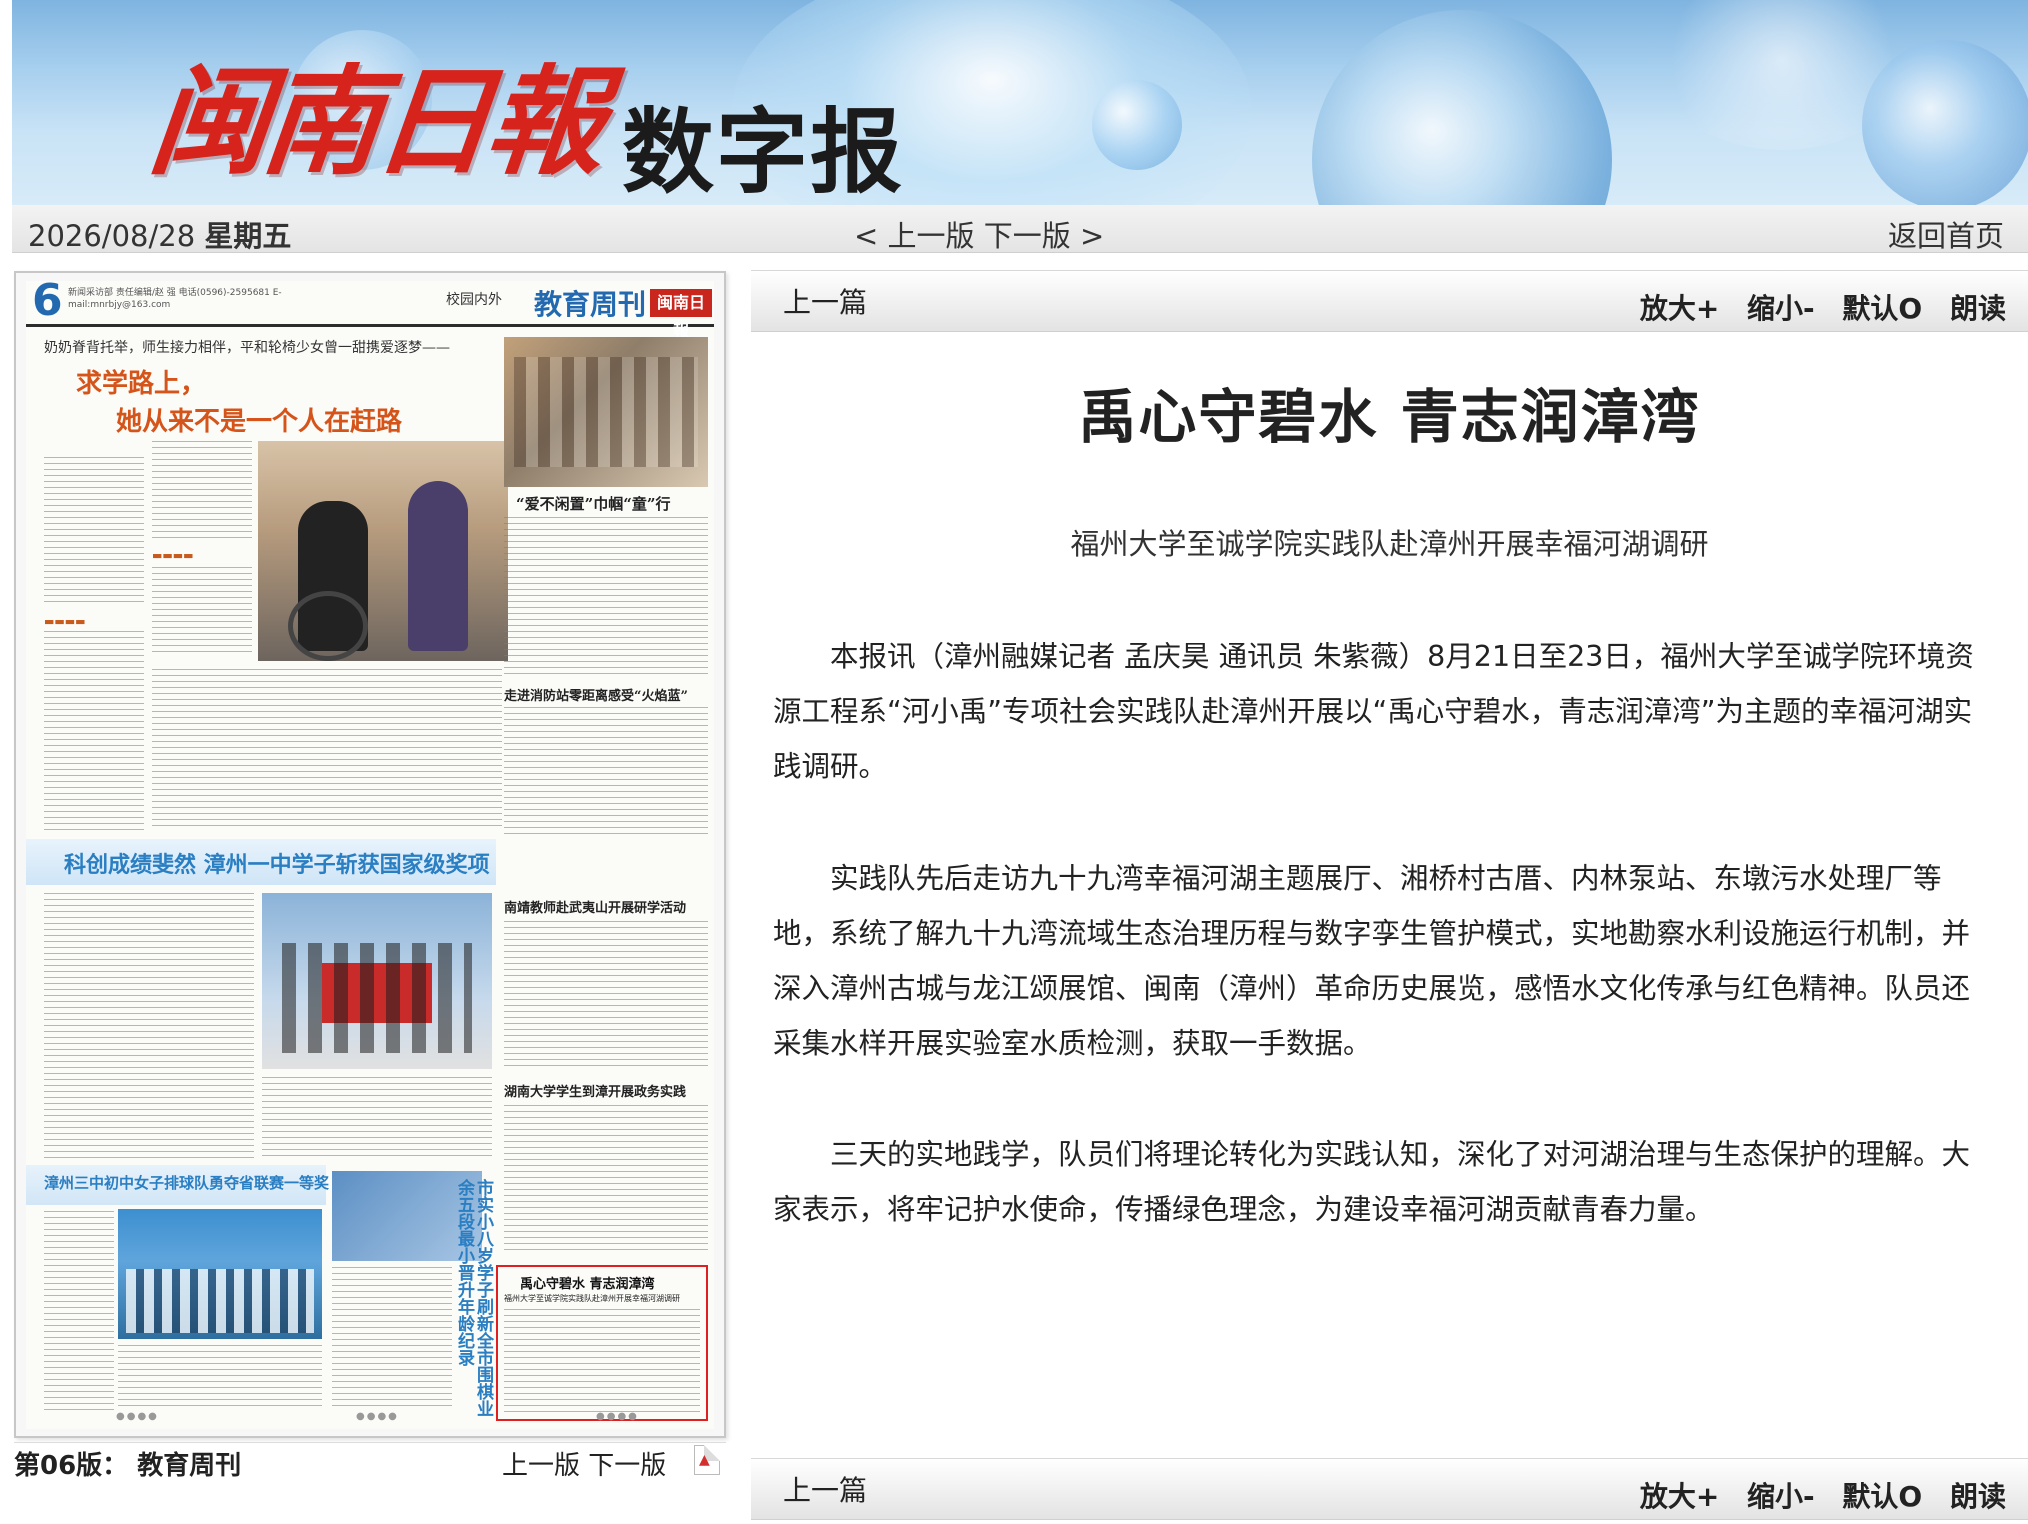 This screenshot has height=1524, width=2028. What do you see at coordinates (914, 236) in the screenshot?
I see `prev-page-link: < 上一版` at bounding box center [914, 236].